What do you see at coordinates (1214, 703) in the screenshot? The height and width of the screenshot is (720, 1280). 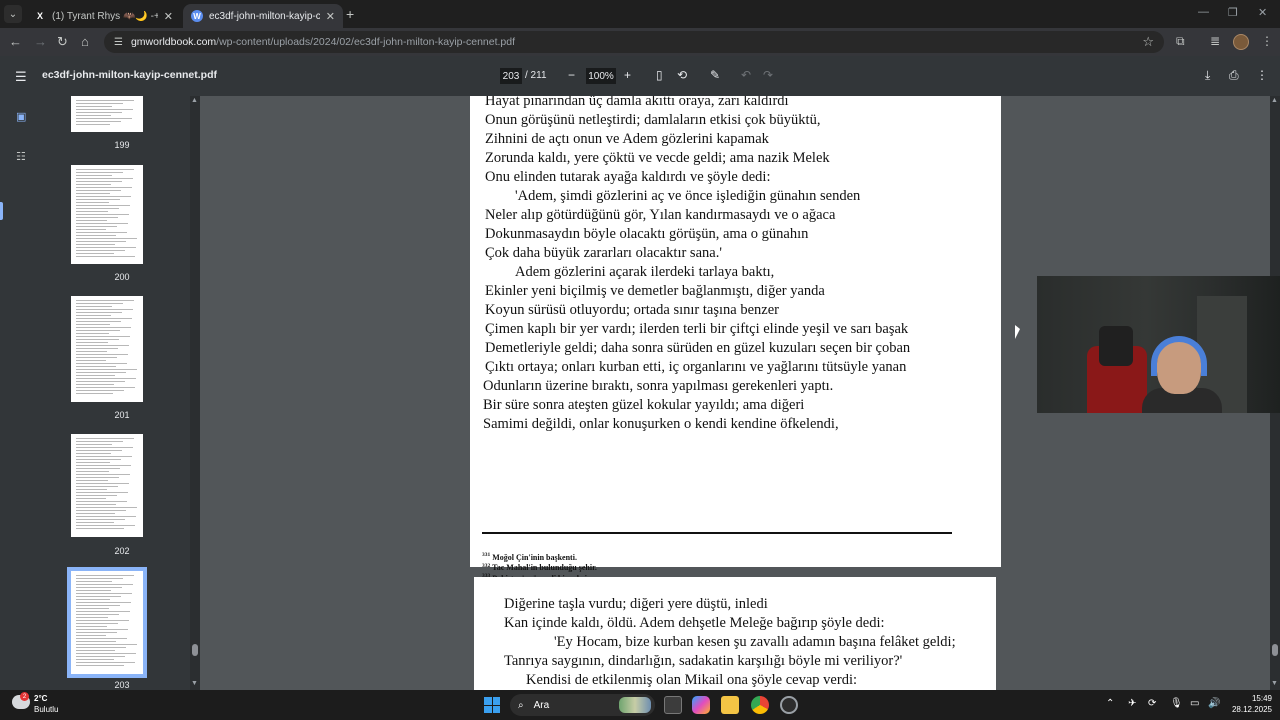 I see `volume-icon: 🔊` at bounding box center [1214, 703].